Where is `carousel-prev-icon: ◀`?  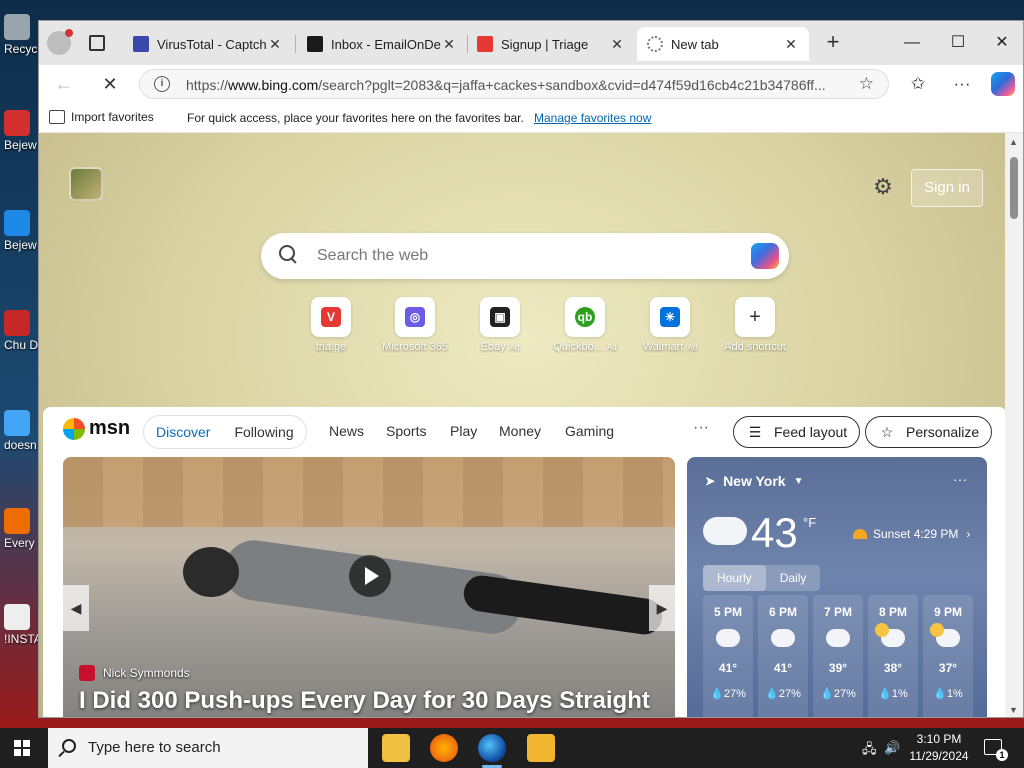
carousel-prev-icon: ◀ is located at coordinates (76, 608).